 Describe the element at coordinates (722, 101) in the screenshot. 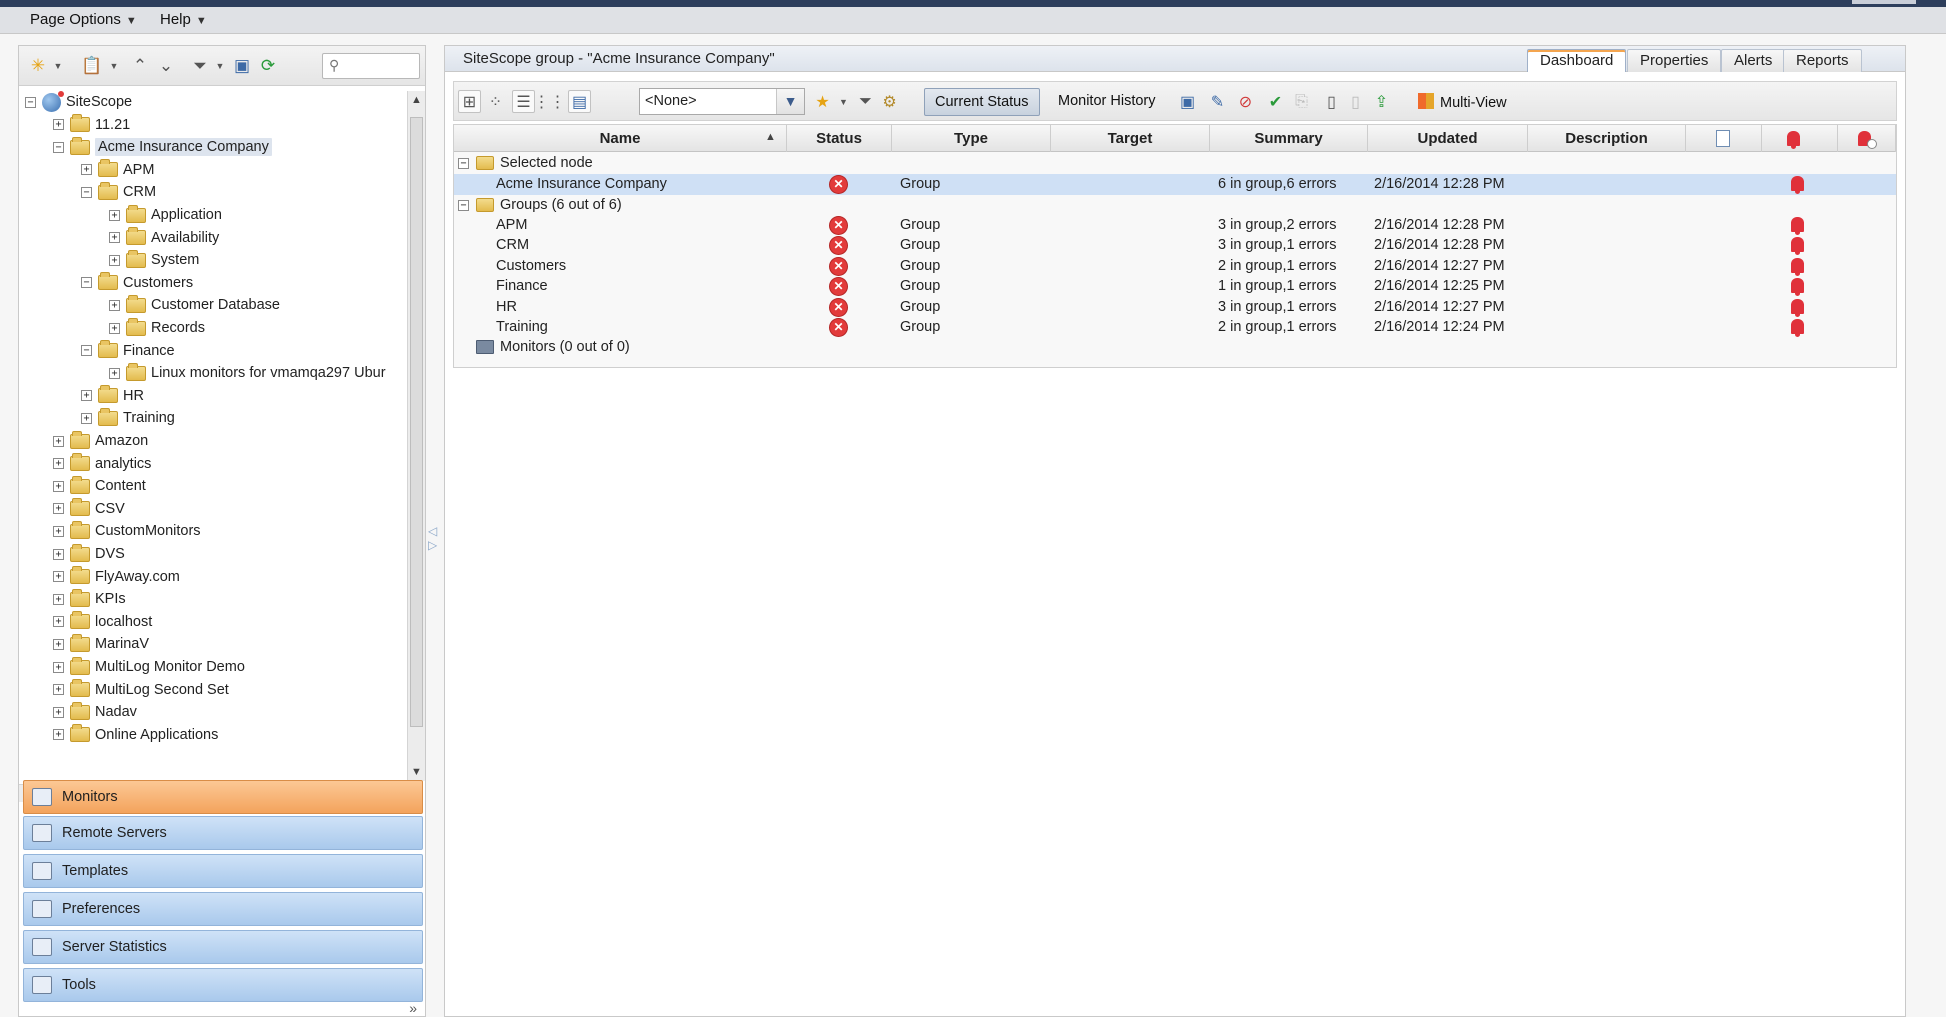

I see `favorite-filter-select: <None> ▼` at that location.